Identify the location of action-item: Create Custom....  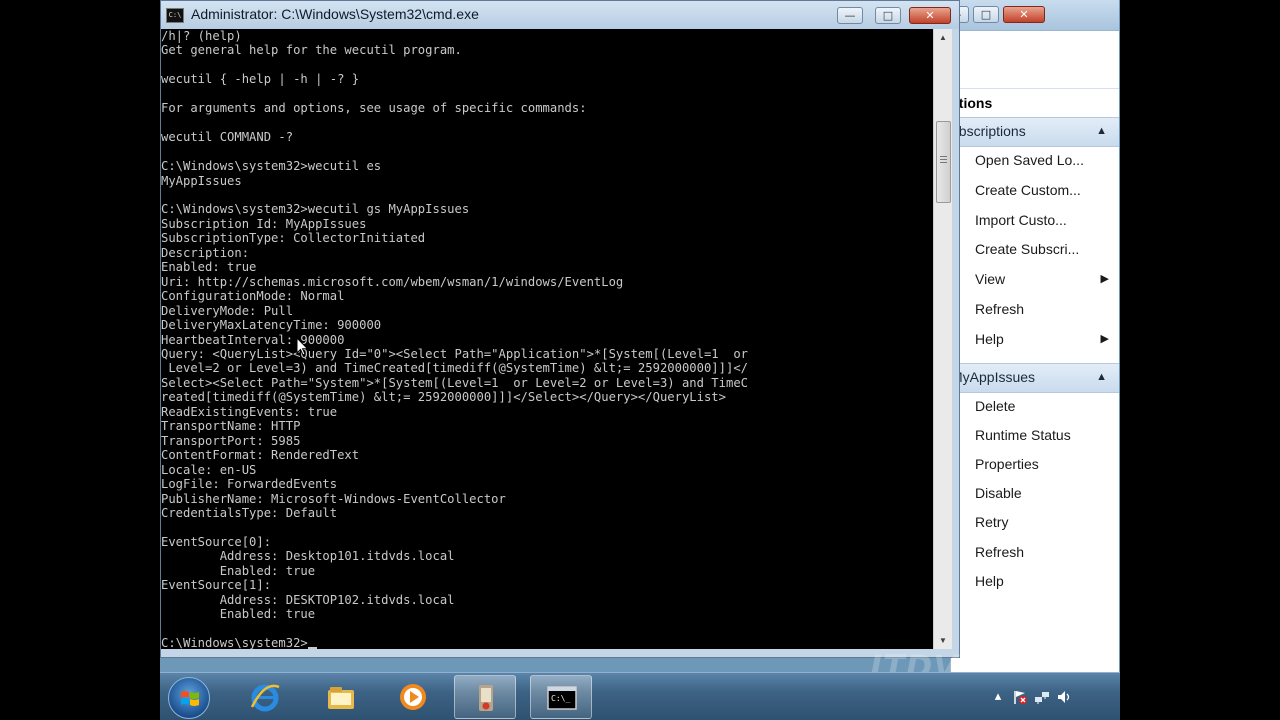
(1035, 190).